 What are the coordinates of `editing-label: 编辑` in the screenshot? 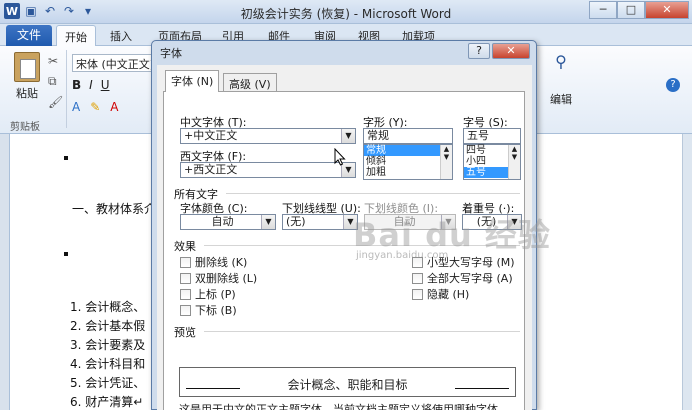 It's located at (561, 99).